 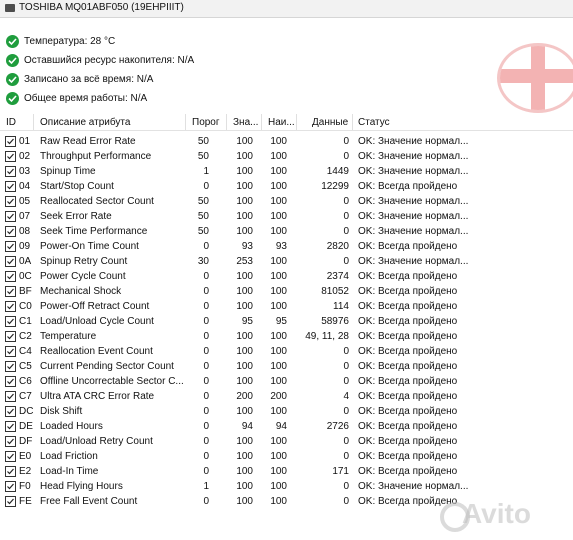 What do you see at coordinates (374, 122) in the screenshot?
I see `column-header-status: Статус` at bounding box center [374, 122].